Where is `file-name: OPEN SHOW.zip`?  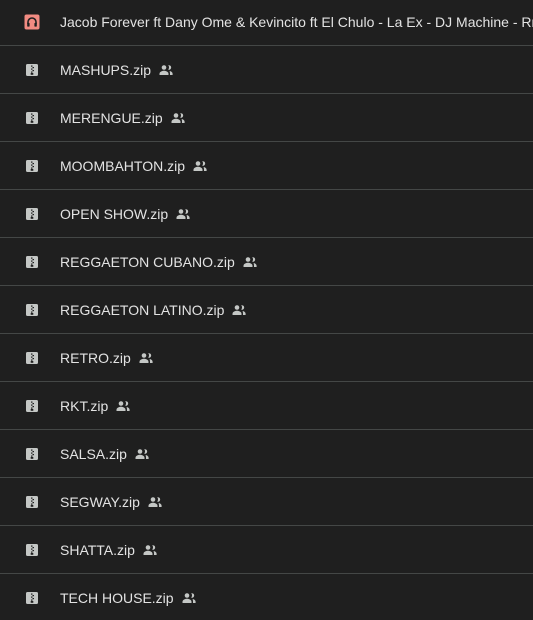
file-name: OPEN SHOW.zip is located at coordinates (114, 214).